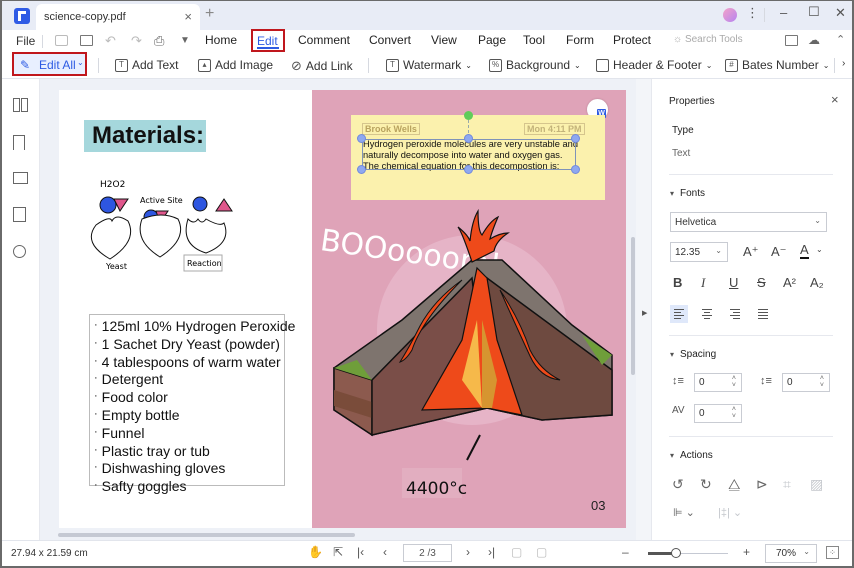  Describe the element at coordinates (748, 222) in the screenshot. I see `font-family-select: Helvetica ⌄` at that location.